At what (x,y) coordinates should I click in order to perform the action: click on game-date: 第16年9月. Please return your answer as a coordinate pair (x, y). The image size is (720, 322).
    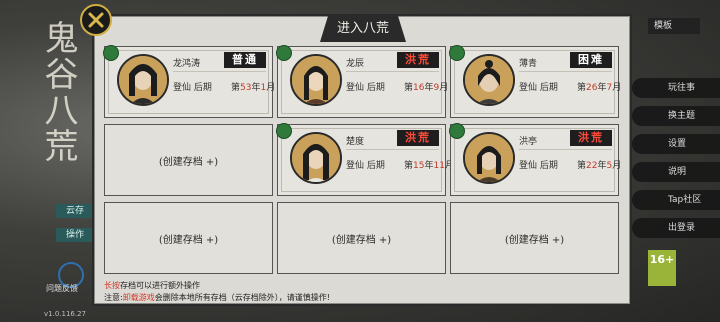
    Looking at the image, I should click on (426, 88).